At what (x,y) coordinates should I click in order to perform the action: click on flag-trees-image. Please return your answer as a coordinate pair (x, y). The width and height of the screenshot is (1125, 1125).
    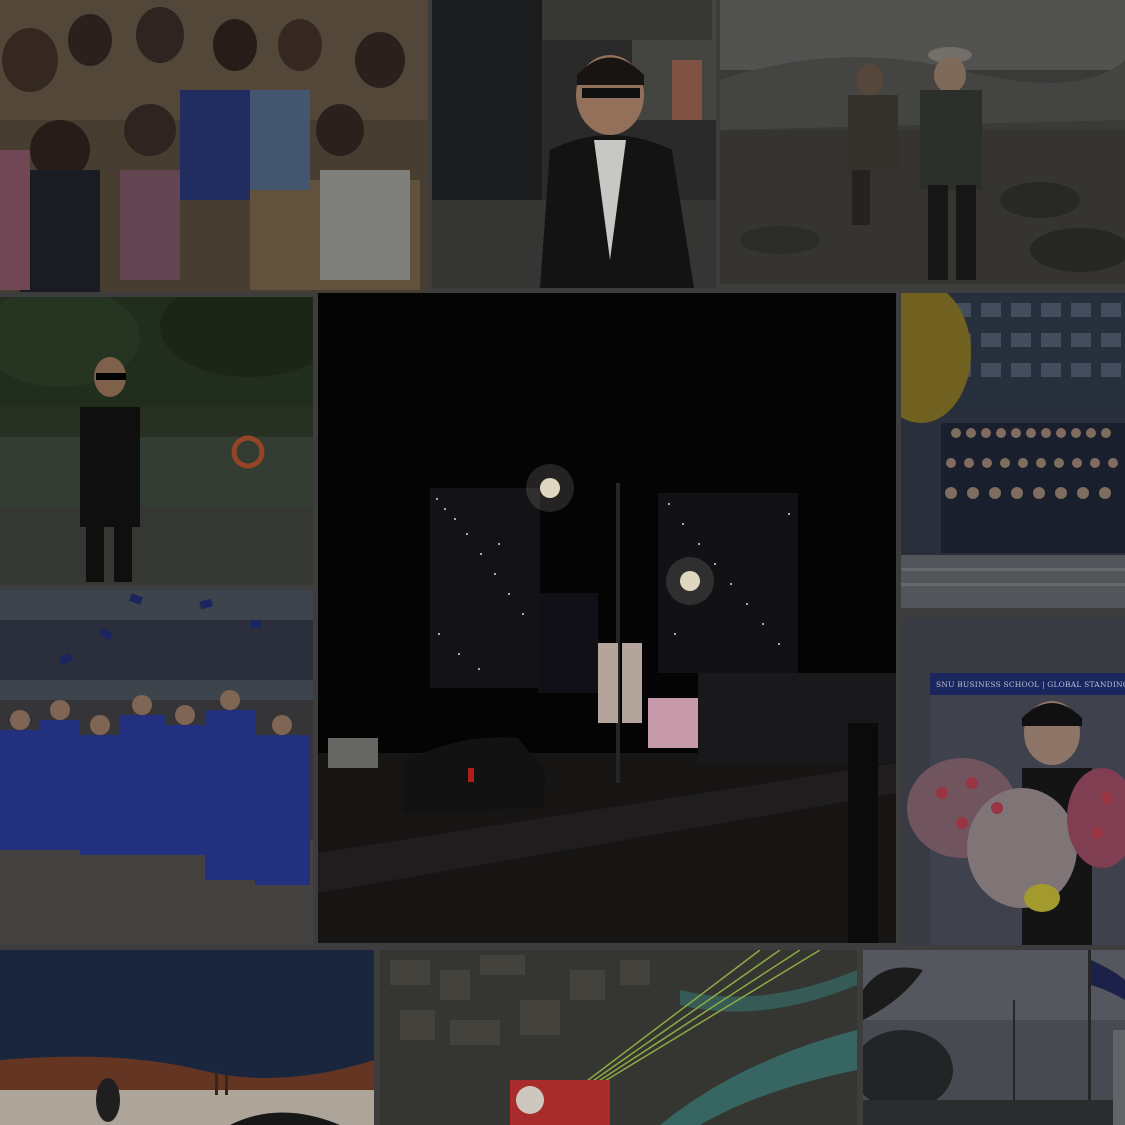
    Looking at the image, I should click on (994, 1037).